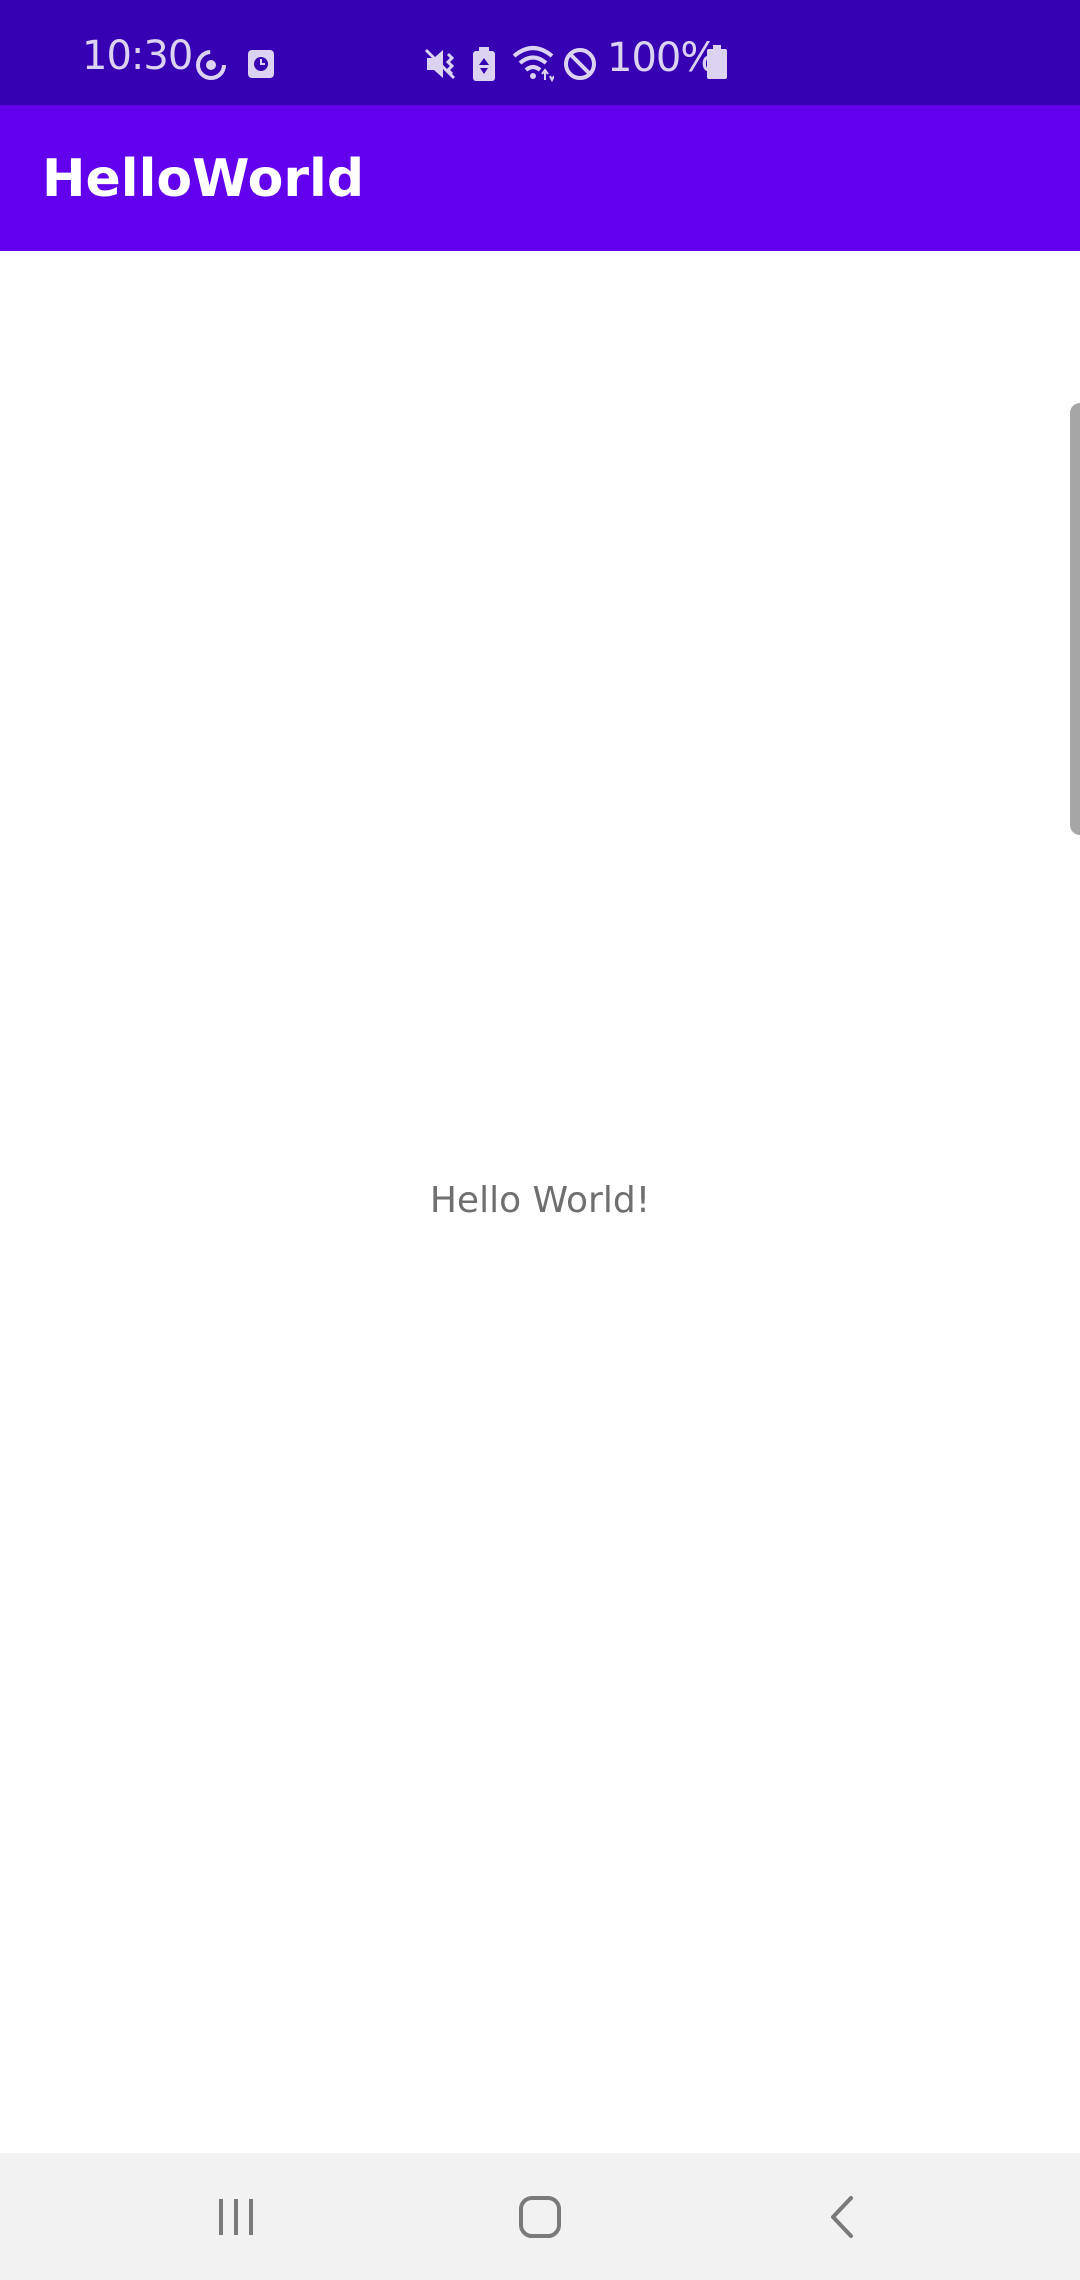 This screenshot has height=2280, width=1080. I want to click on hello-world-text: Hello World!, so click(540, 1200).